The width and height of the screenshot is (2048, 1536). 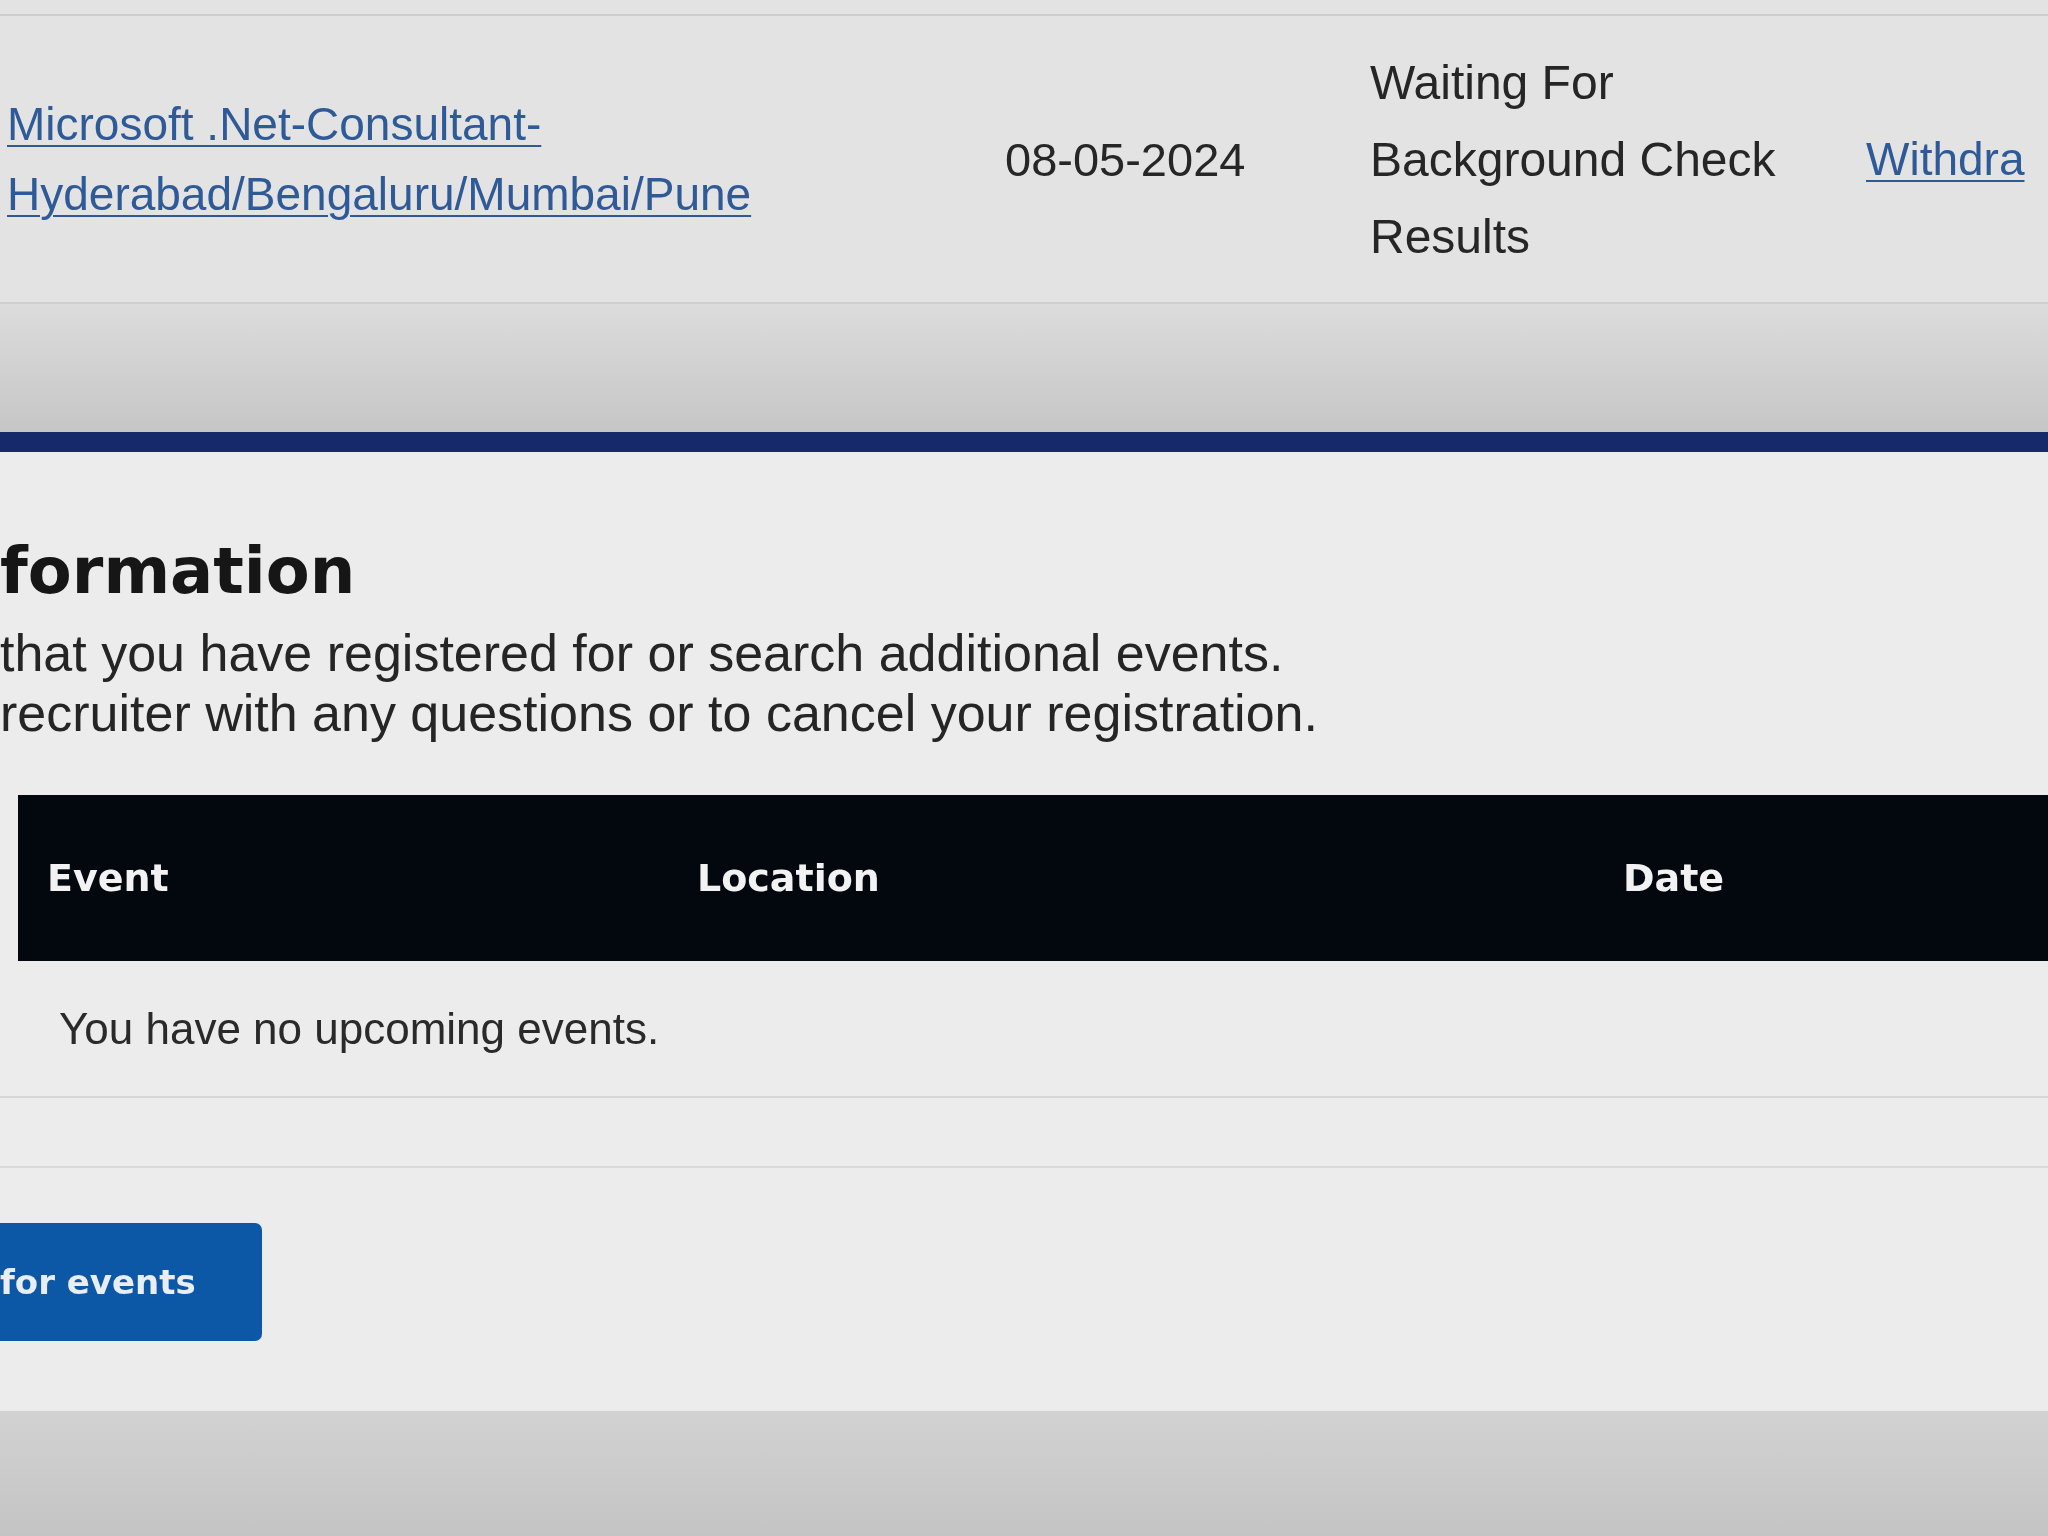 What do you see at coordinates (1573, 159) in the screenshot?
I see `application-status: Waiting For Background Check Results` at bounding box center [1573, 159].